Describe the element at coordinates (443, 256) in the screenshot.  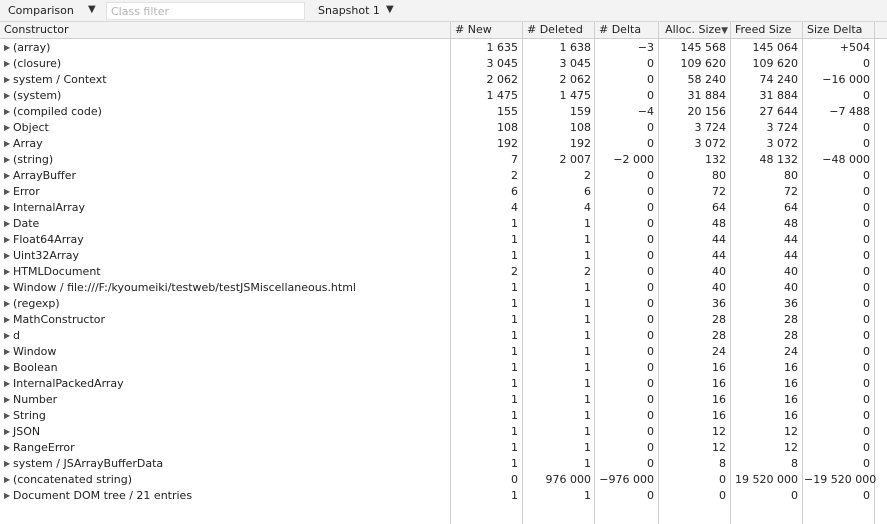
I see `table-row: ▶ Uint32Array 1 1 0 44 44 0` at that location.